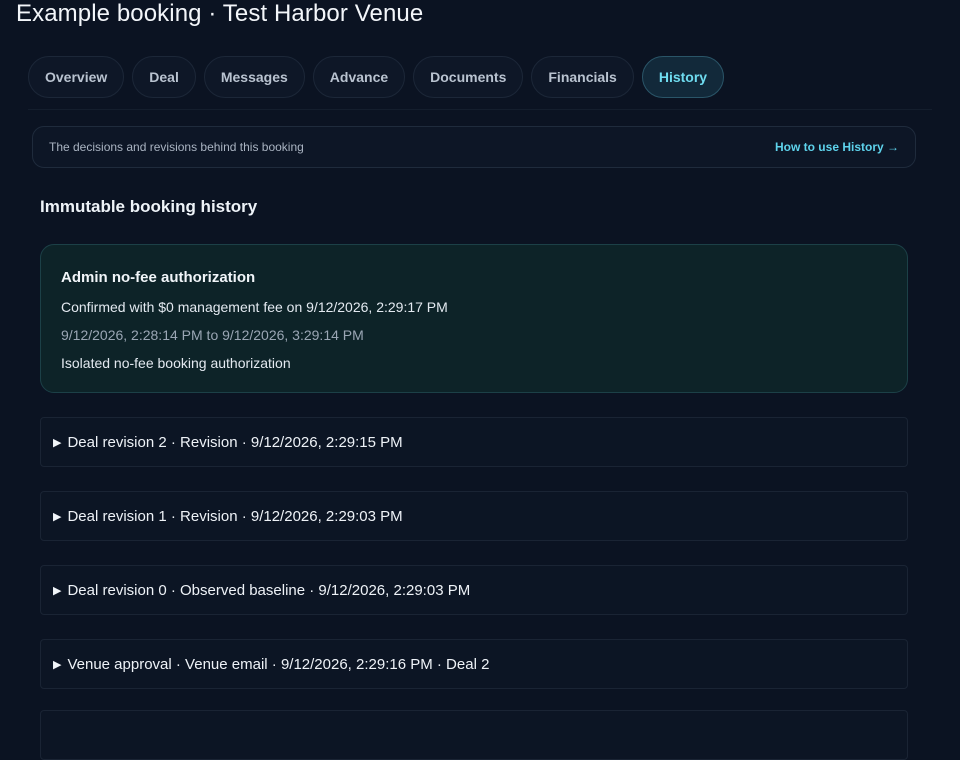 The width and height of the screenshot is (960, 760). What do you see at coordinates (480, 109) in the screenshot?
I see `tab-divider` at bounding box center [480, 109].